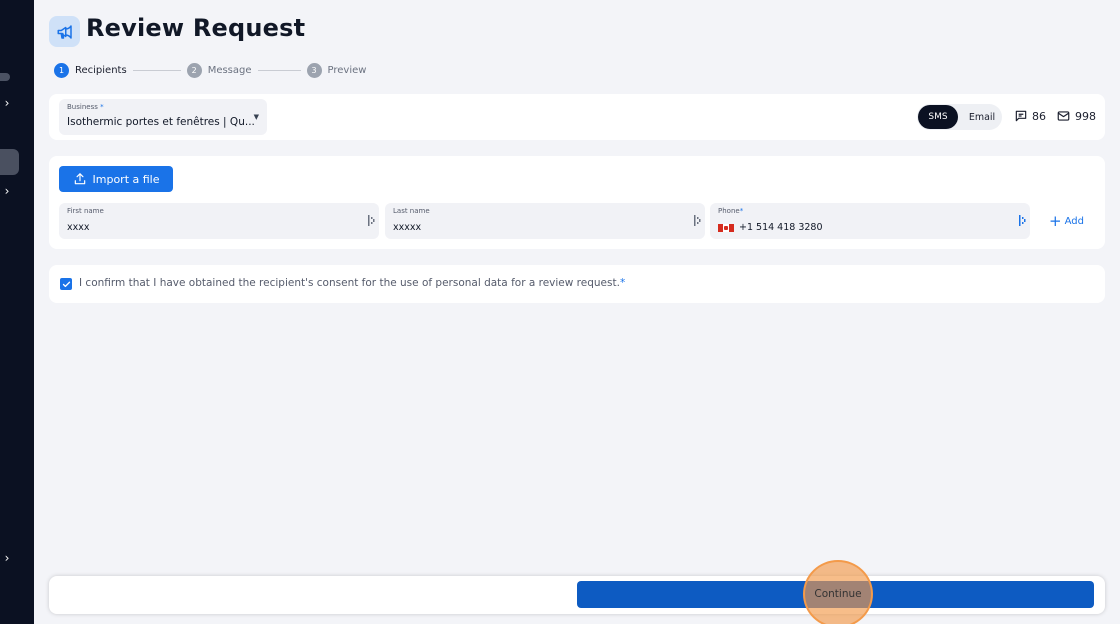  Describe the element at coordinates (1055, 221) in the screenshot. I see `plus-icon: +` at that location.